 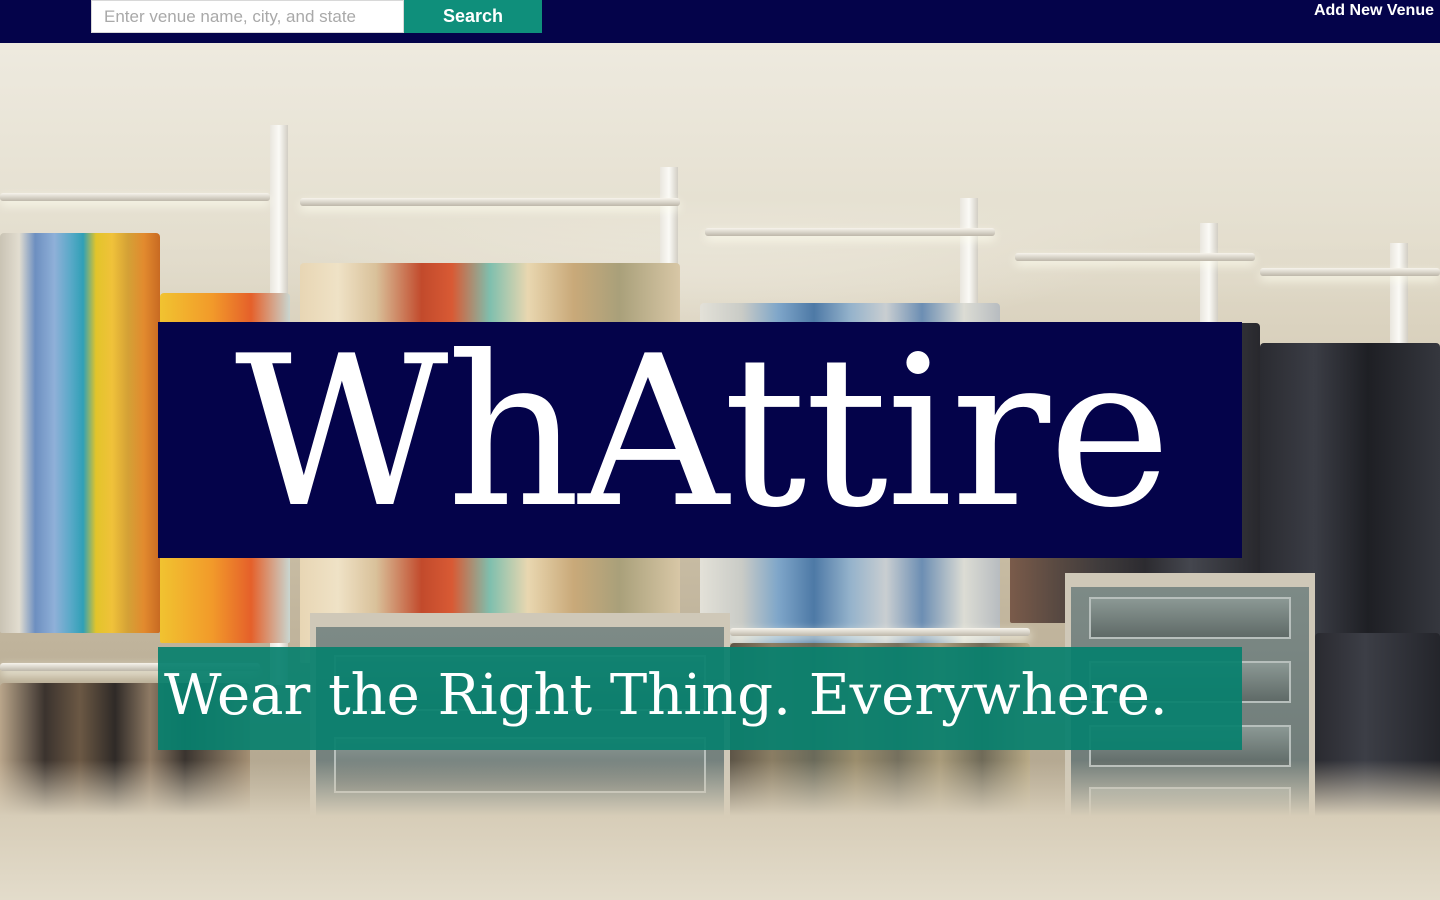 What do you see at coordinates (720, 21) in the screenshot?
I see `top-navbar: Search Add New Venue` at bounding box center [720, 21].